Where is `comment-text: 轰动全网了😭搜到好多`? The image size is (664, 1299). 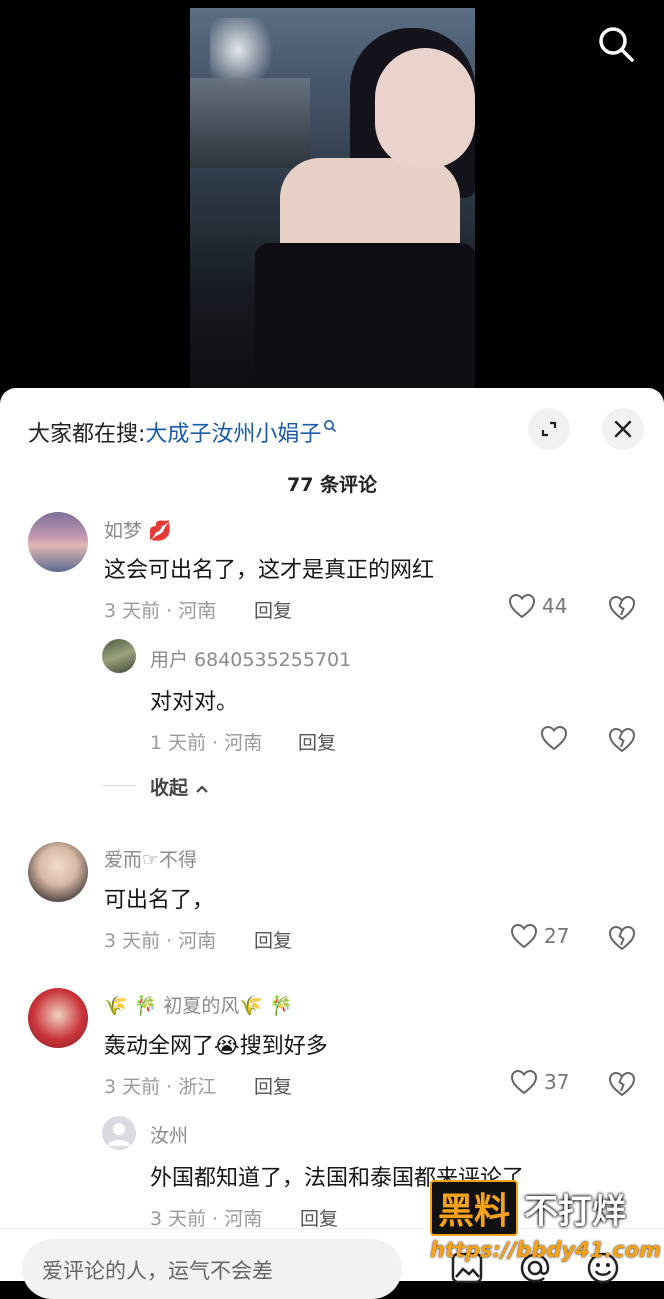 comment-text: 轰动全网了😭搜到好多 is located at coordinates (216, 1046).